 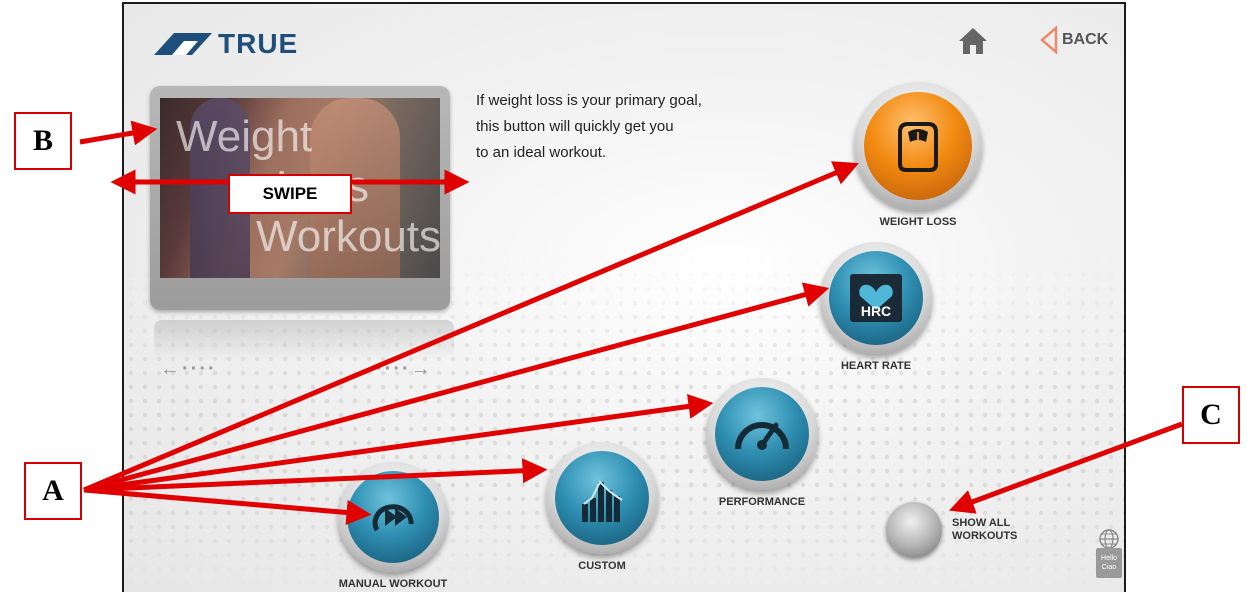 What do you see at coordinates (393, 584) in the screenshot?
I see `manual-workout-label: MANUAL WORKOUT` at bounding box center [393, 584].